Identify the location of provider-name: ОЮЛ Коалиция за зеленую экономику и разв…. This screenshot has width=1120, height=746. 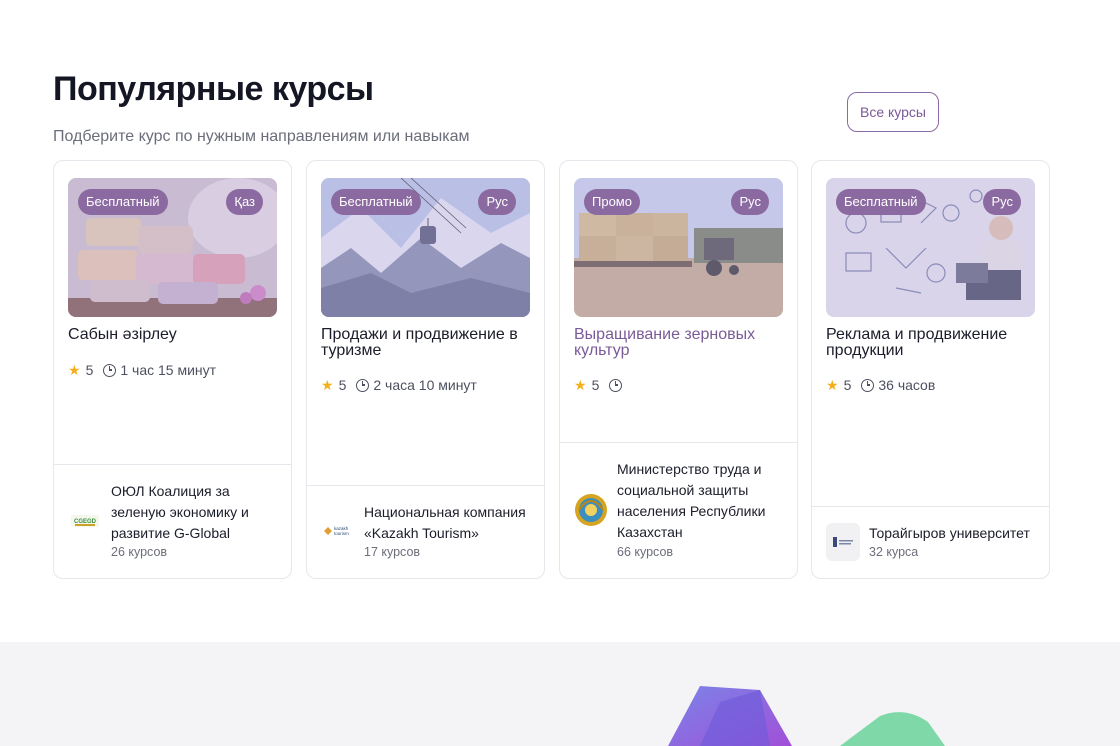
(197, 512).